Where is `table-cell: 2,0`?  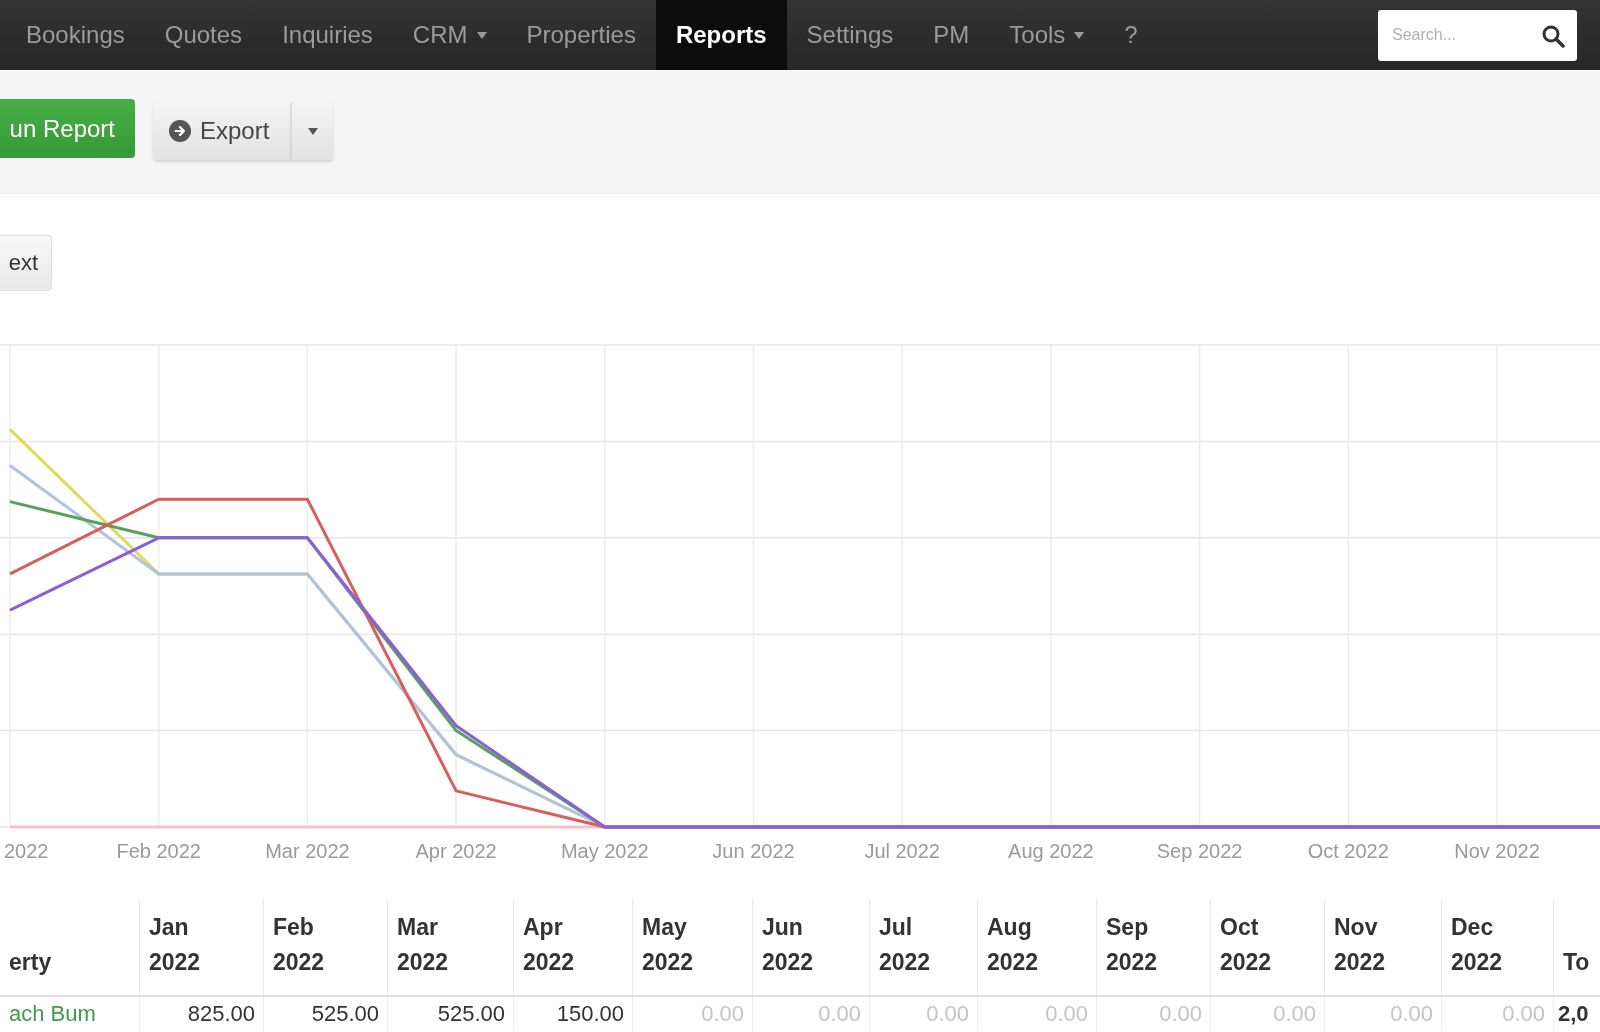 table-cell: 2,0 is located at coordinates (1576, 1014).